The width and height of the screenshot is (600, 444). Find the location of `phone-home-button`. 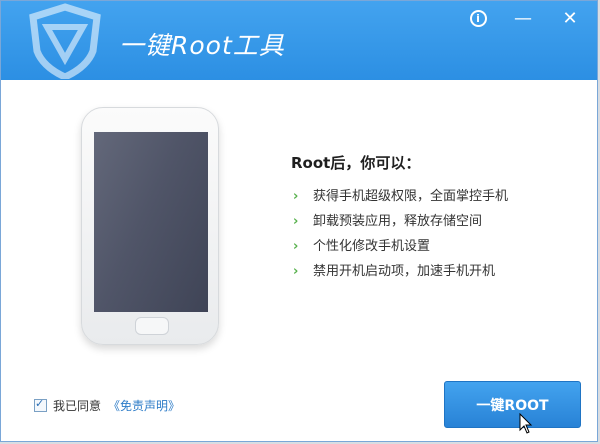

phone-home-button is located at coordinates (152, 326).